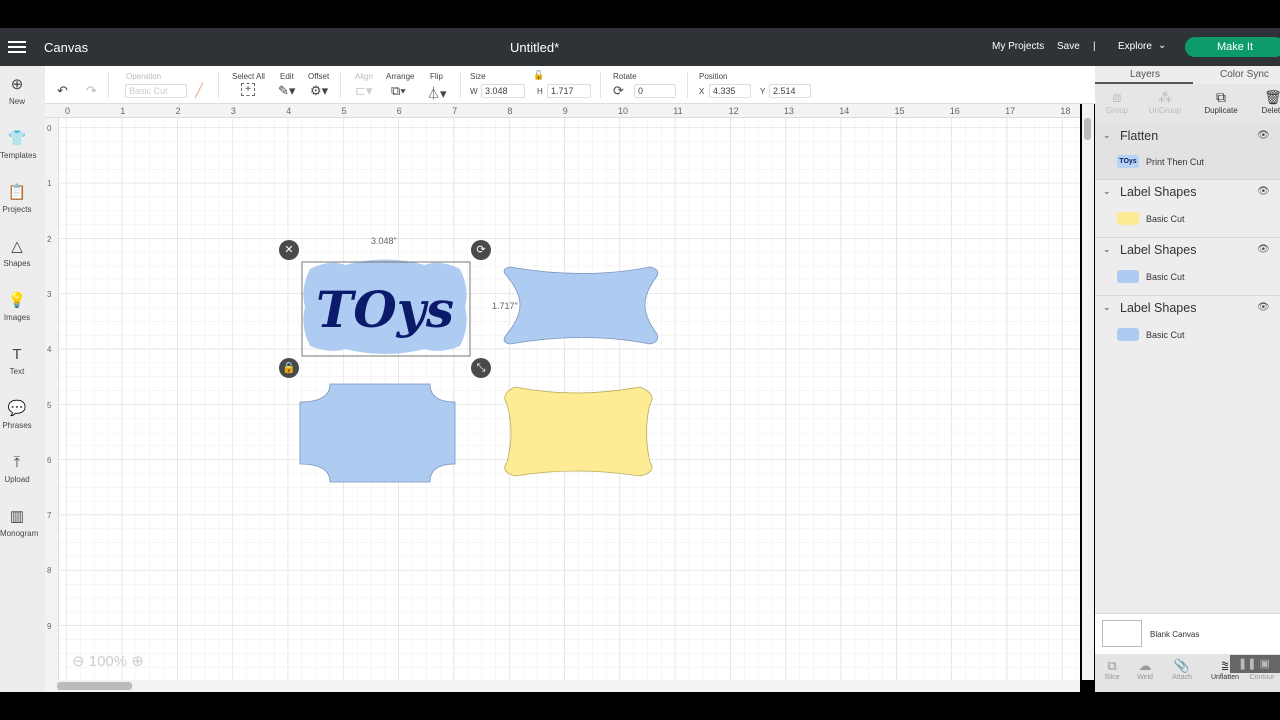 The width and height of the screenshot is (1280, 720). Describe the element at coordinates (17, 84) in the screenshot. I see `plus-circle-icon: ⊕` at that location.